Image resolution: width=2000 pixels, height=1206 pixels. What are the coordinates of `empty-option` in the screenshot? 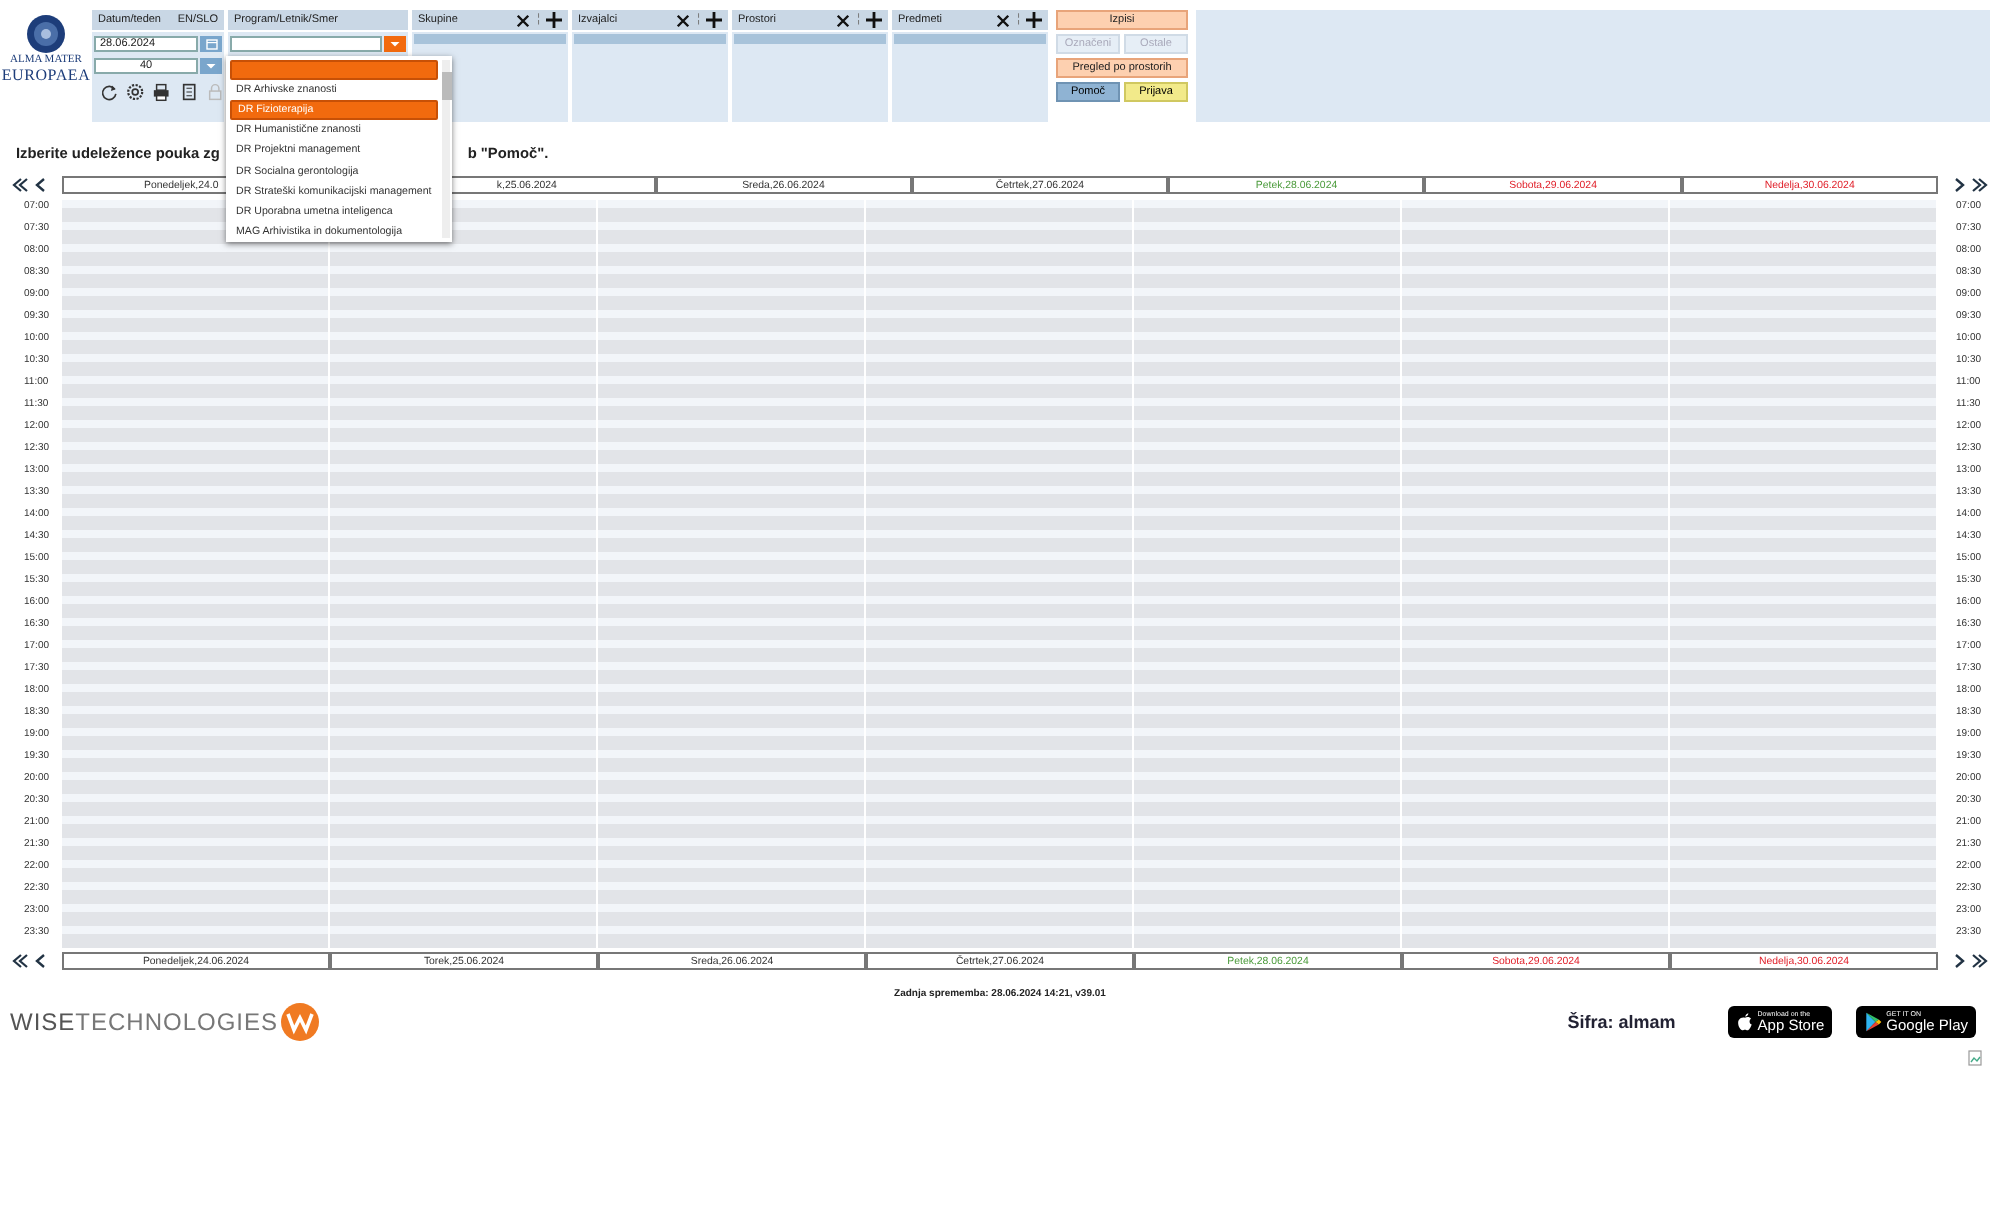 It's located at (334, 70).